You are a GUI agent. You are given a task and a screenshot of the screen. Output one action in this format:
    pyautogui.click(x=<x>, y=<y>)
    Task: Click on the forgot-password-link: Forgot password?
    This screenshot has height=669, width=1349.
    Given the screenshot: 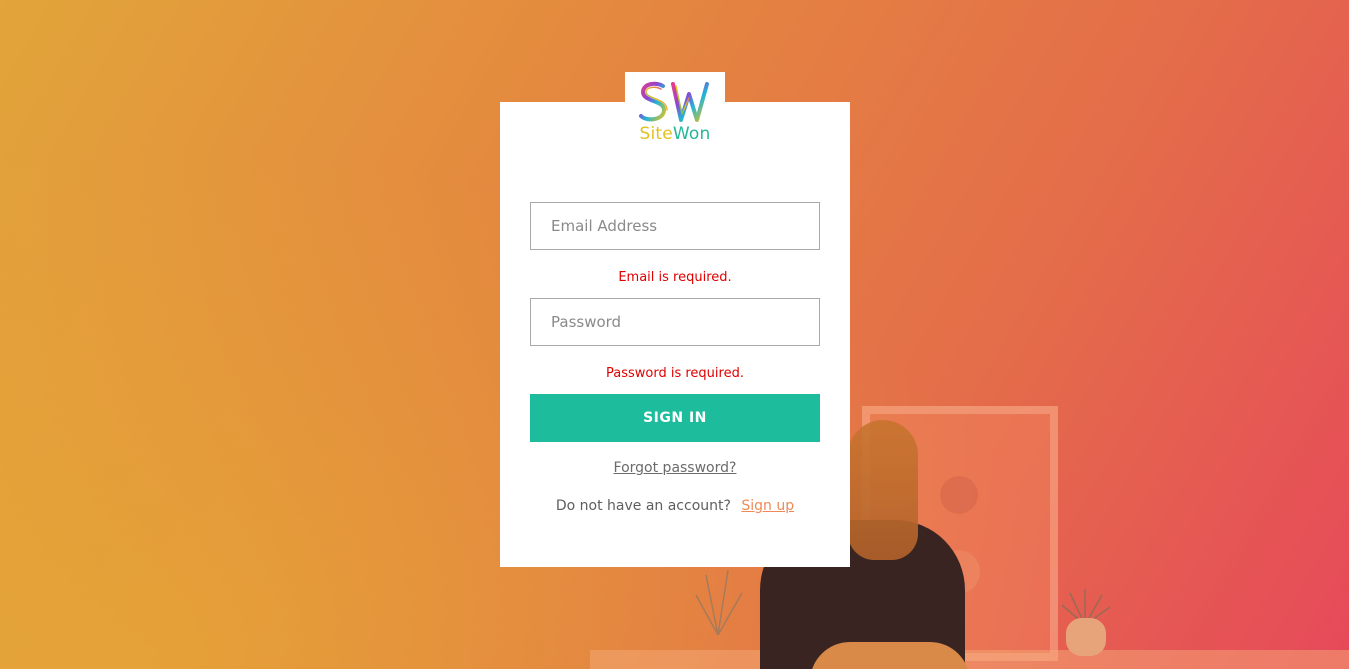 What is the action you would take?
    pyautogui.click(x=675, y=468)
    